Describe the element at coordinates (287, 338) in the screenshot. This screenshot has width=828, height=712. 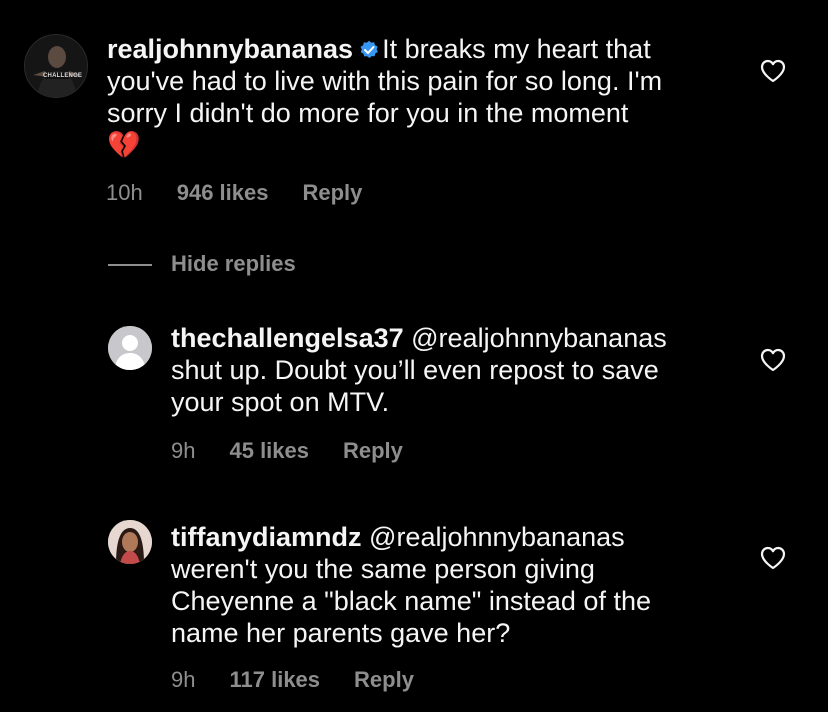
I see `reply-username: thechallengelsa37` at that location.